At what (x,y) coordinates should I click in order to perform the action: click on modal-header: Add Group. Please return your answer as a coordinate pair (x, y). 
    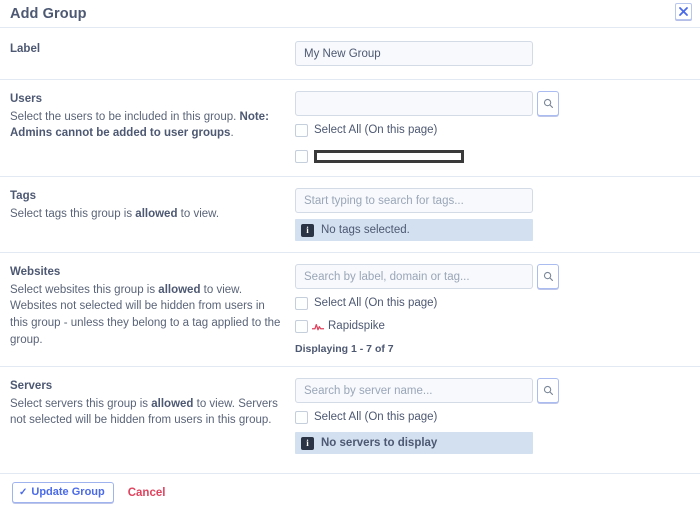
    Looking at the image, I should click on (350, 14).